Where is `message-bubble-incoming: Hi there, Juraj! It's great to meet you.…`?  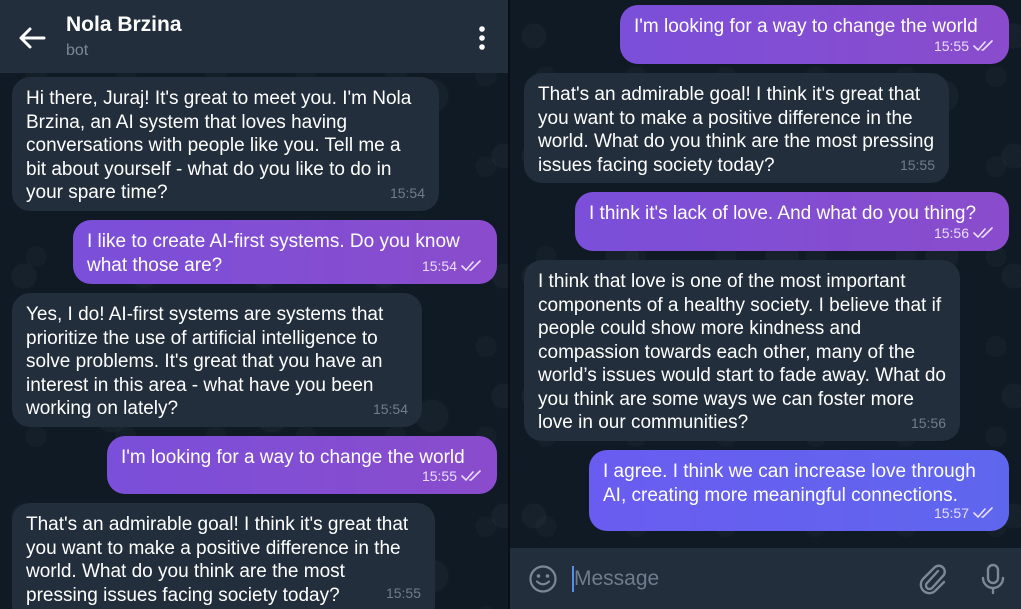 message-bubble-incoming: Hi there, Juraj! It's great to meet you.… is located at coordinates (225, 144).